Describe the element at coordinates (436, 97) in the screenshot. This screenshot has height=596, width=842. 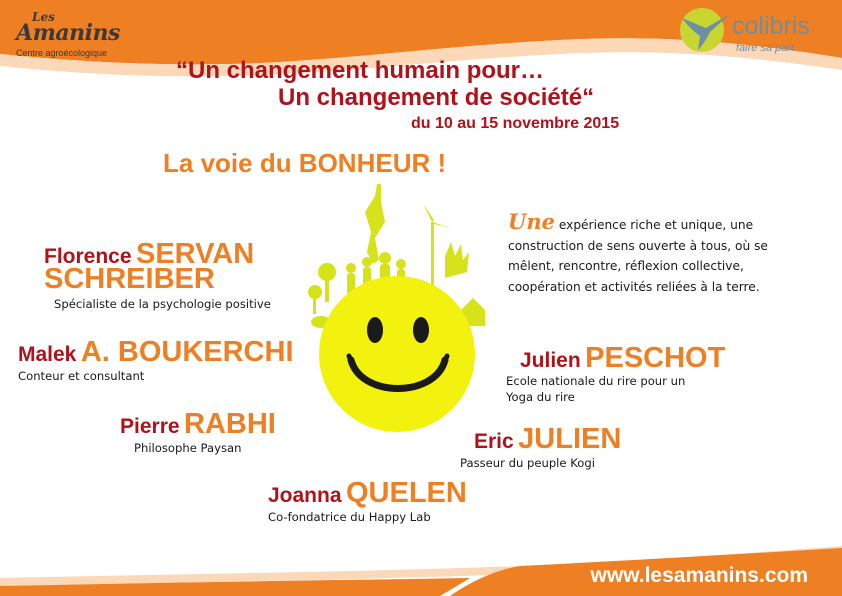
I see `title-line-2: Un changement de société“` at that location.